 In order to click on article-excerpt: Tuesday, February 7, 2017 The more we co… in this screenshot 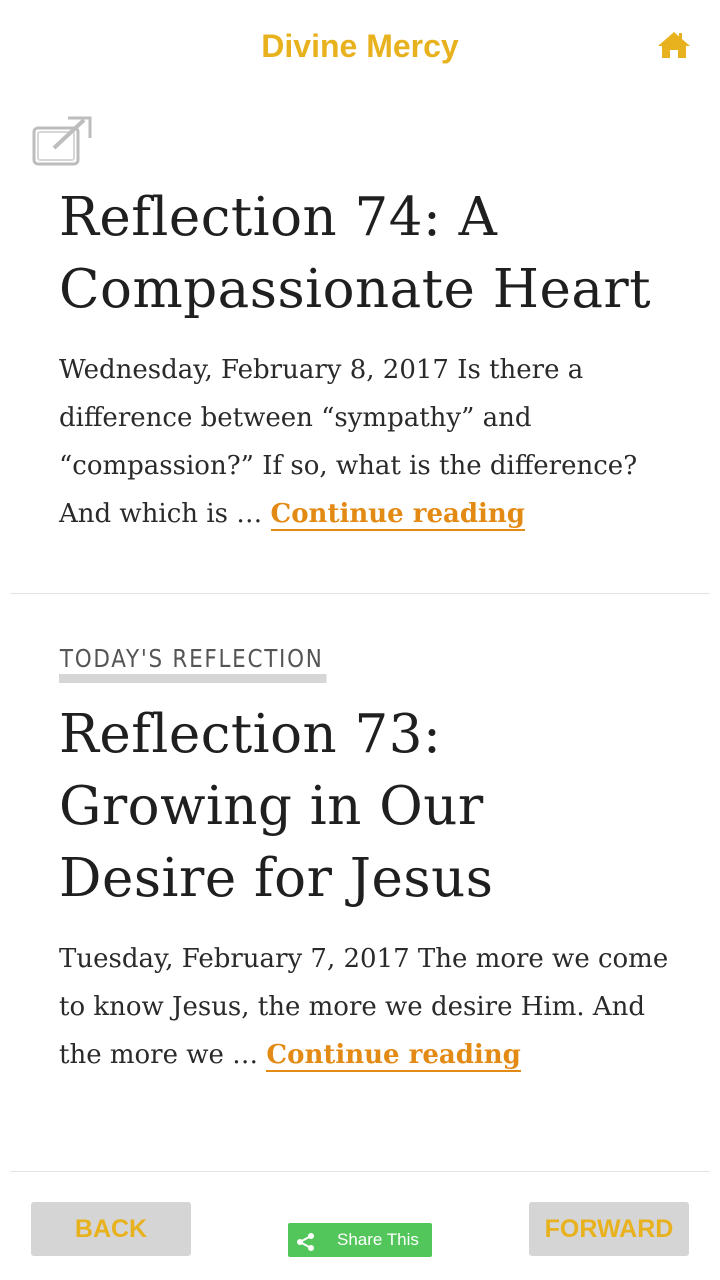, I will do `click(364, 1007)`.